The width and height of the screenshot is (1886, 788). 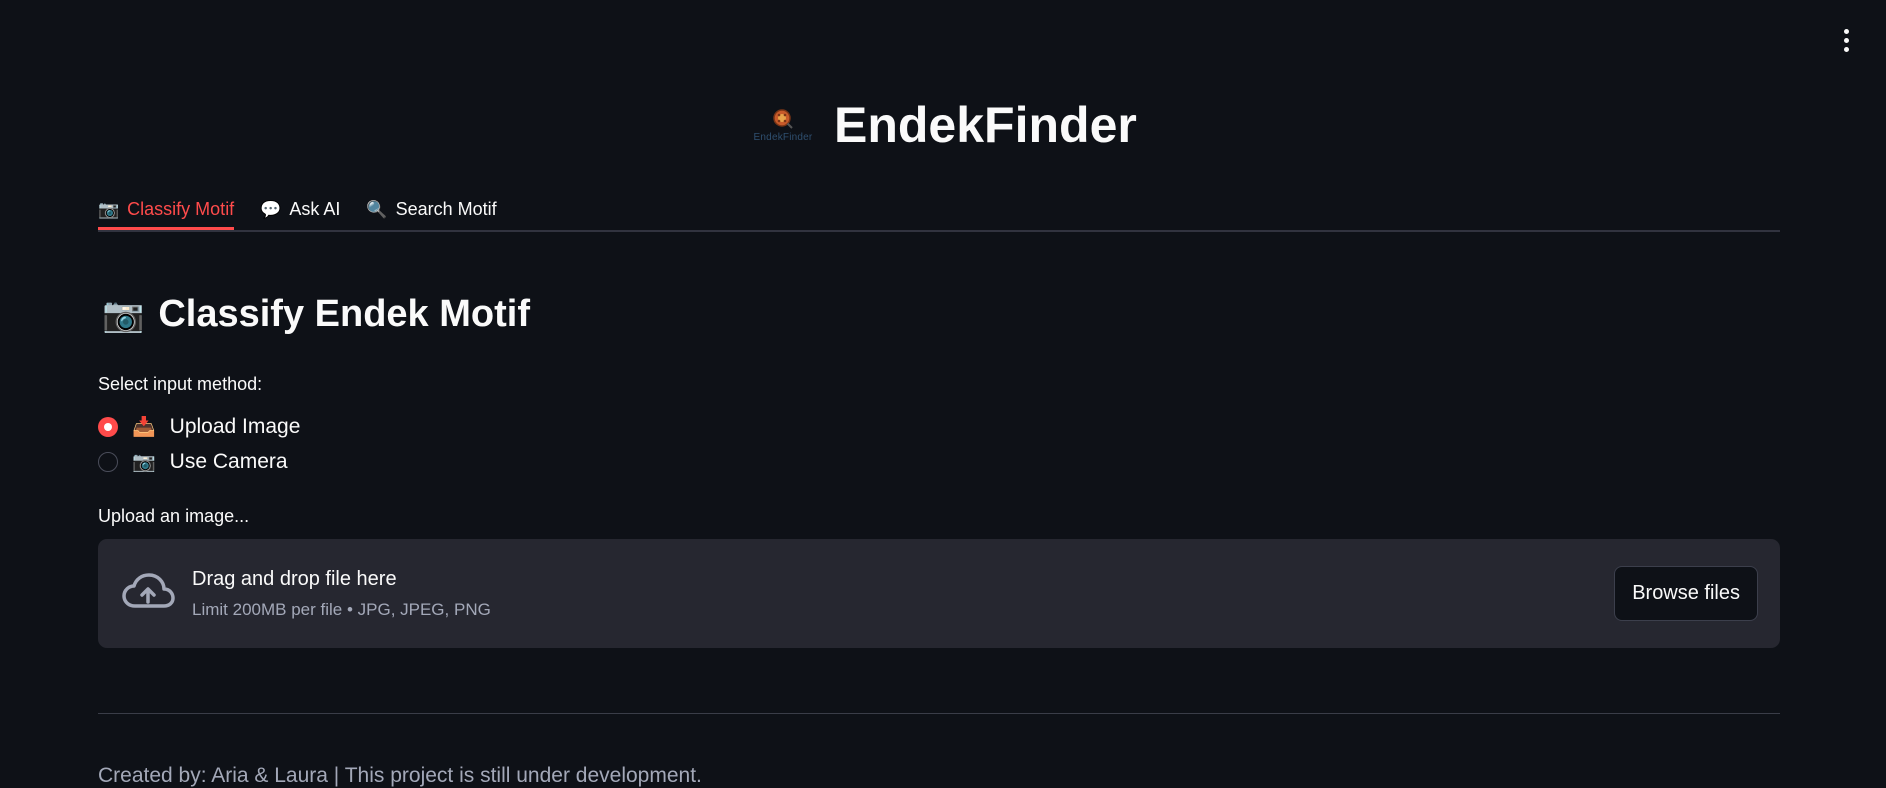 I want to click on app-title: EndekFinder, so click(x=985, y=125).